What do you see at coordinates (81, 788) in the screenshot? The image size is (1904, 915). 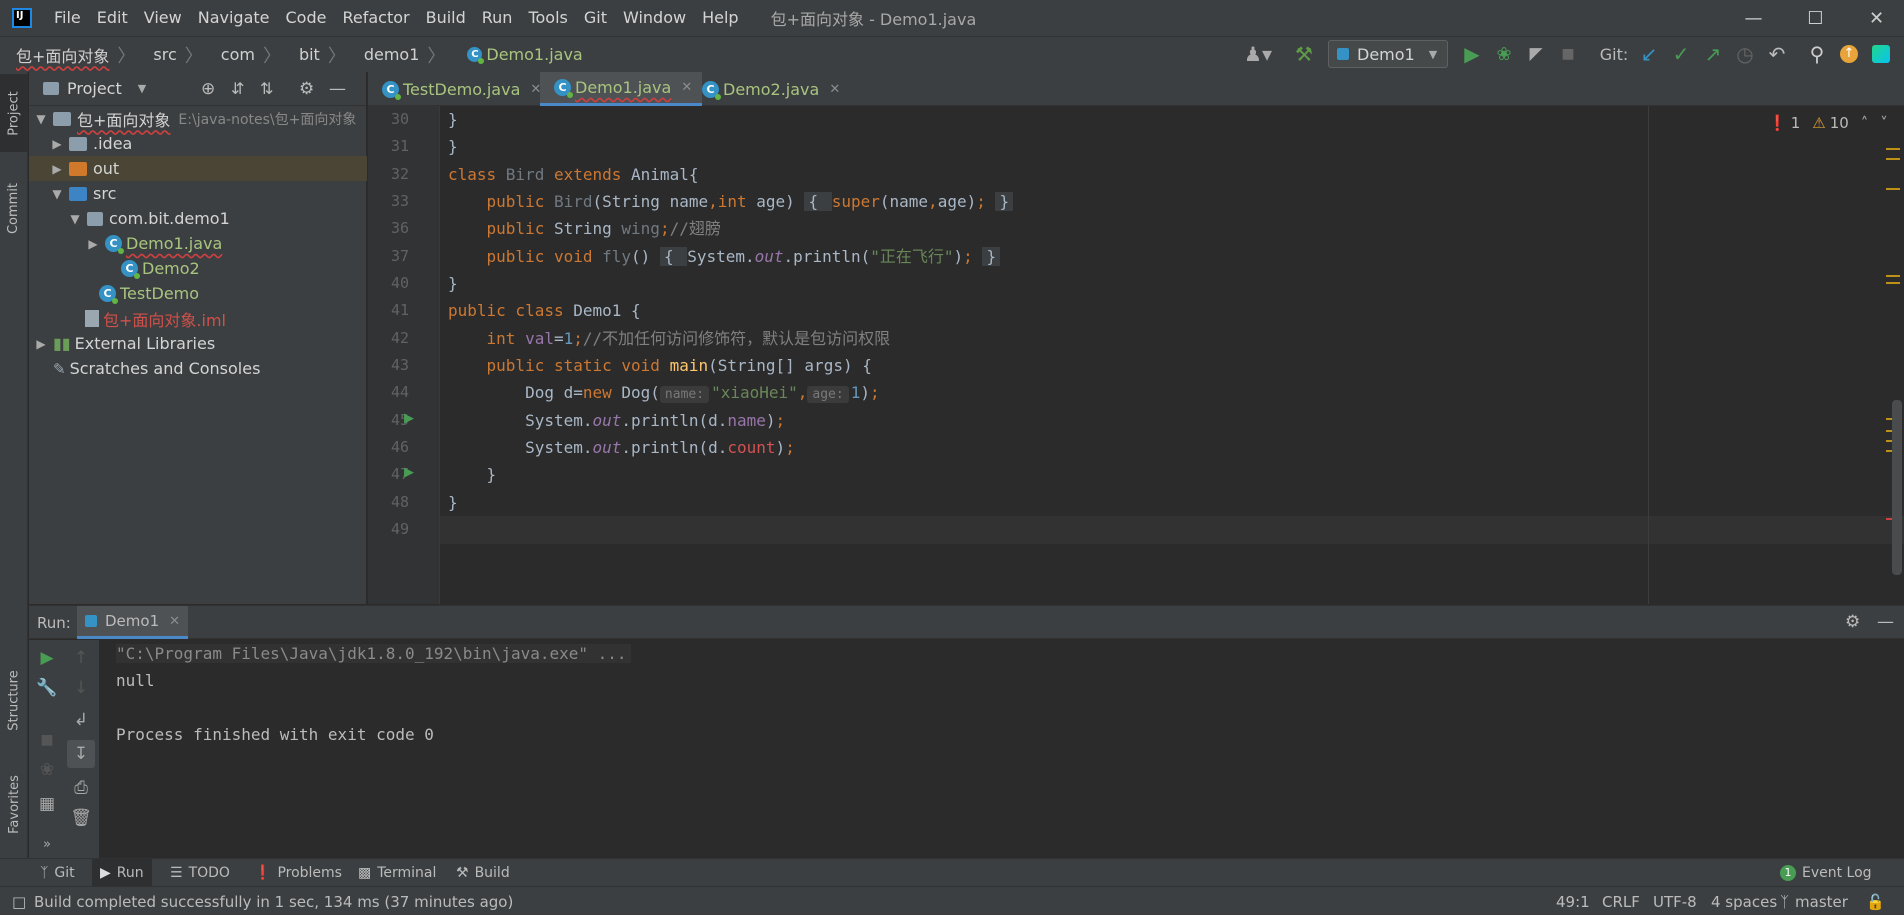 I see `print-icon: ⎙` at bounding box center [81, 788].